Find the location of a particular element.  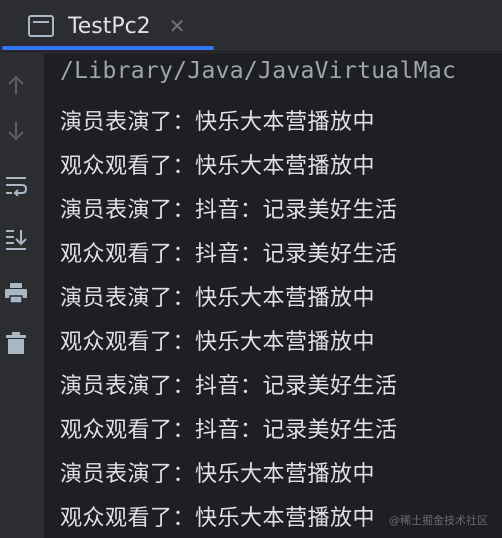

scroll-to-end-icon is located at coordinates (16, 239).